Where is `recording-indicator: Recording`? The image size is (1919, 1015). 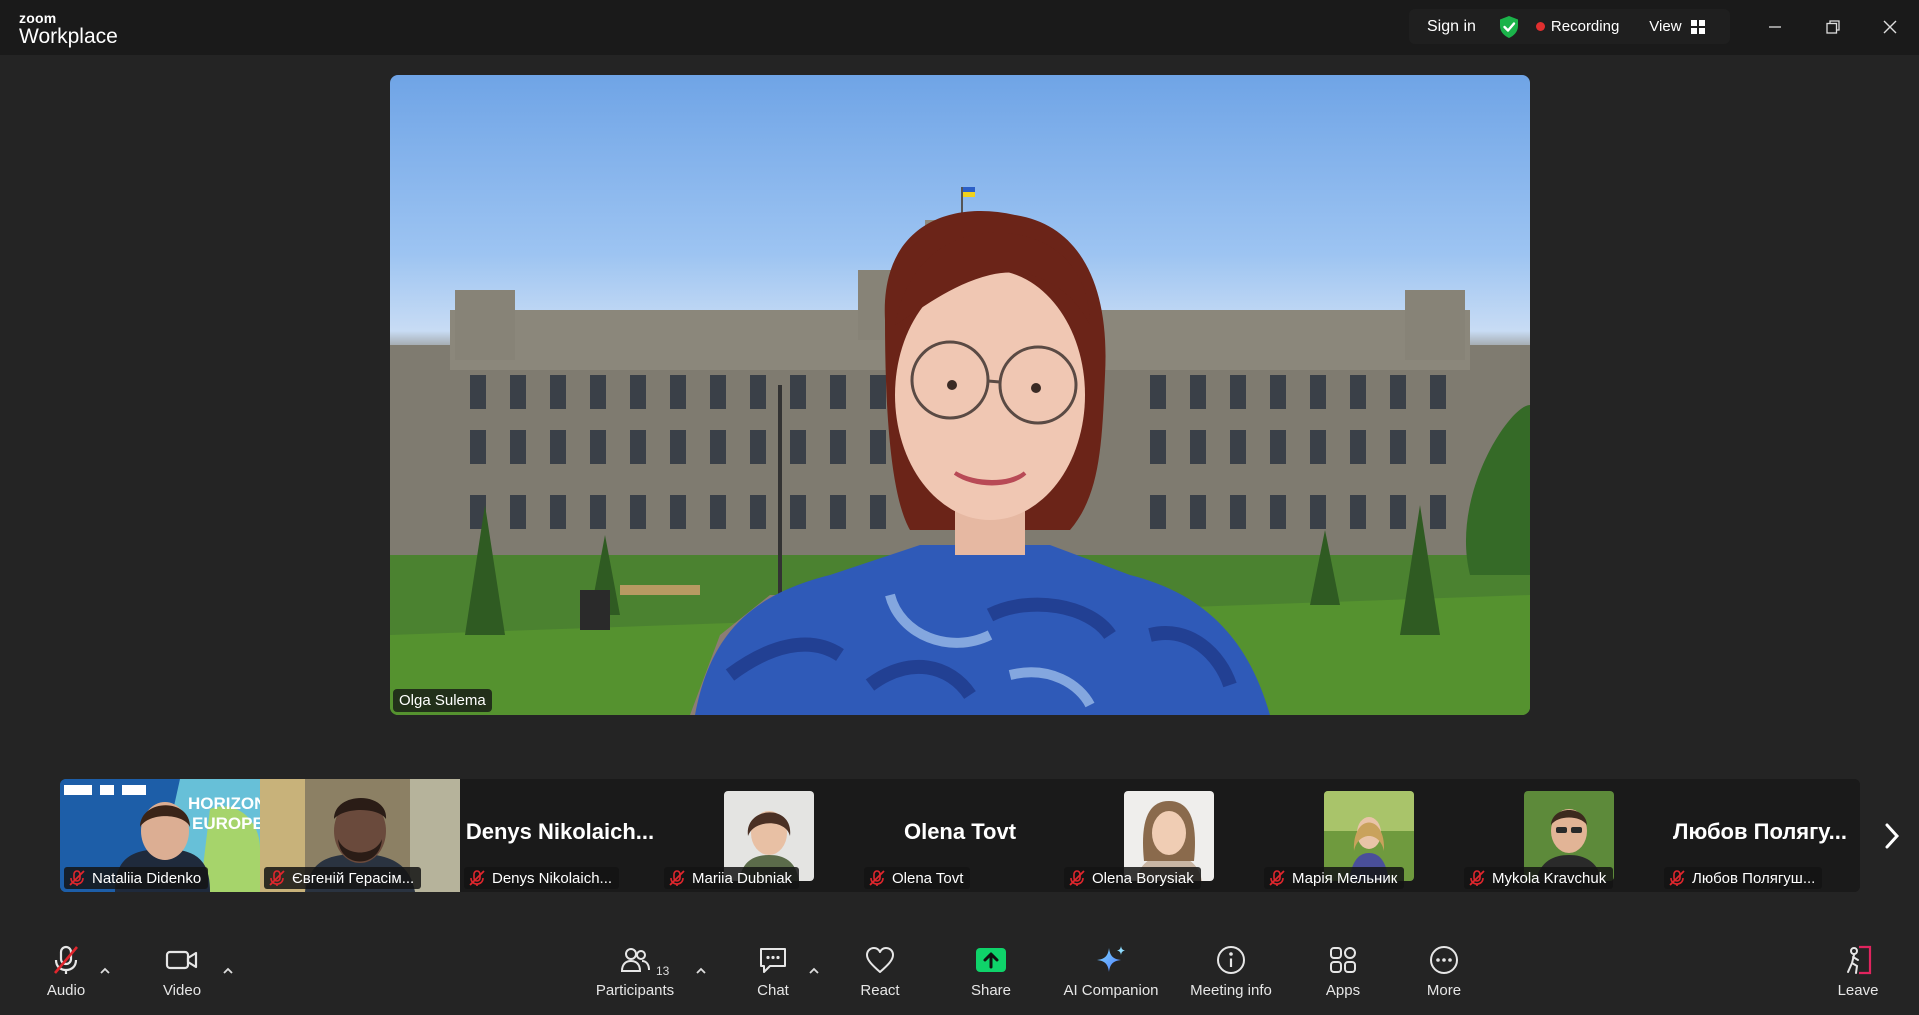 recording-indicator: Recording is located at coordinates (1577, 26).